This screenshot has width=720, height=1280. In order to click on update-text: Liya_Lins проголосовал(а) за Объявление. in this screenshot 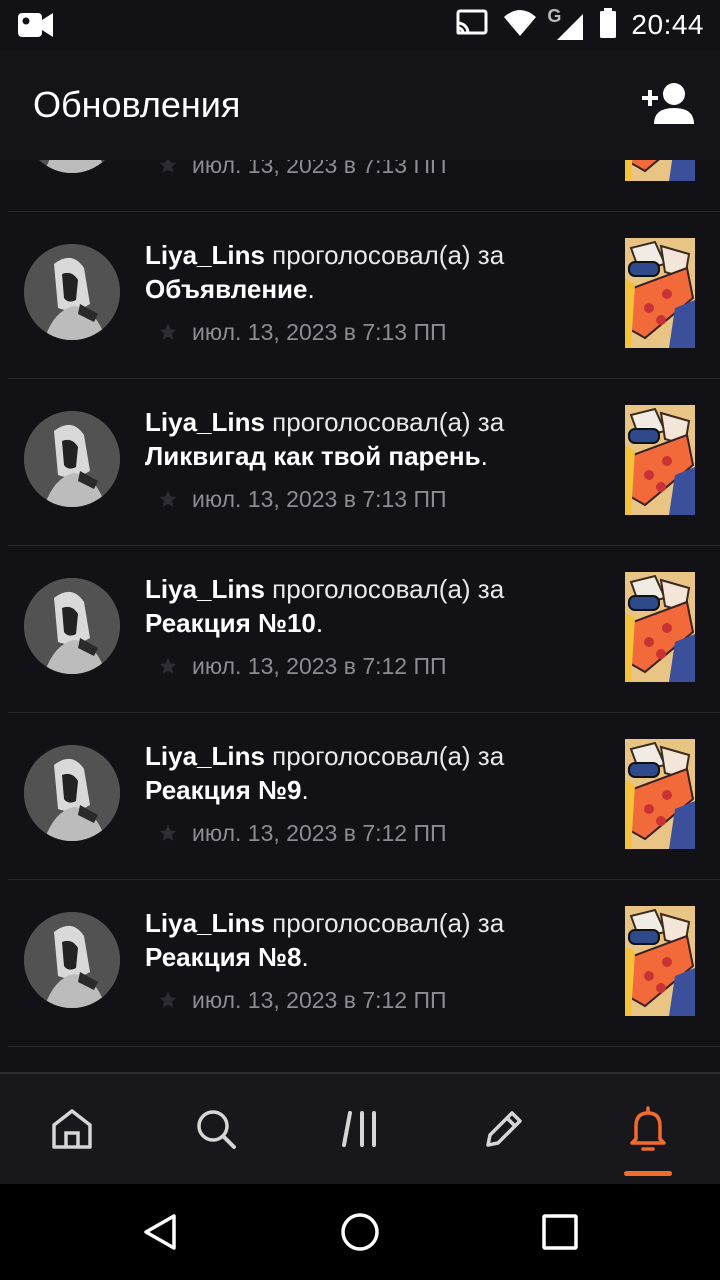, I will do `click(365, 272)`.